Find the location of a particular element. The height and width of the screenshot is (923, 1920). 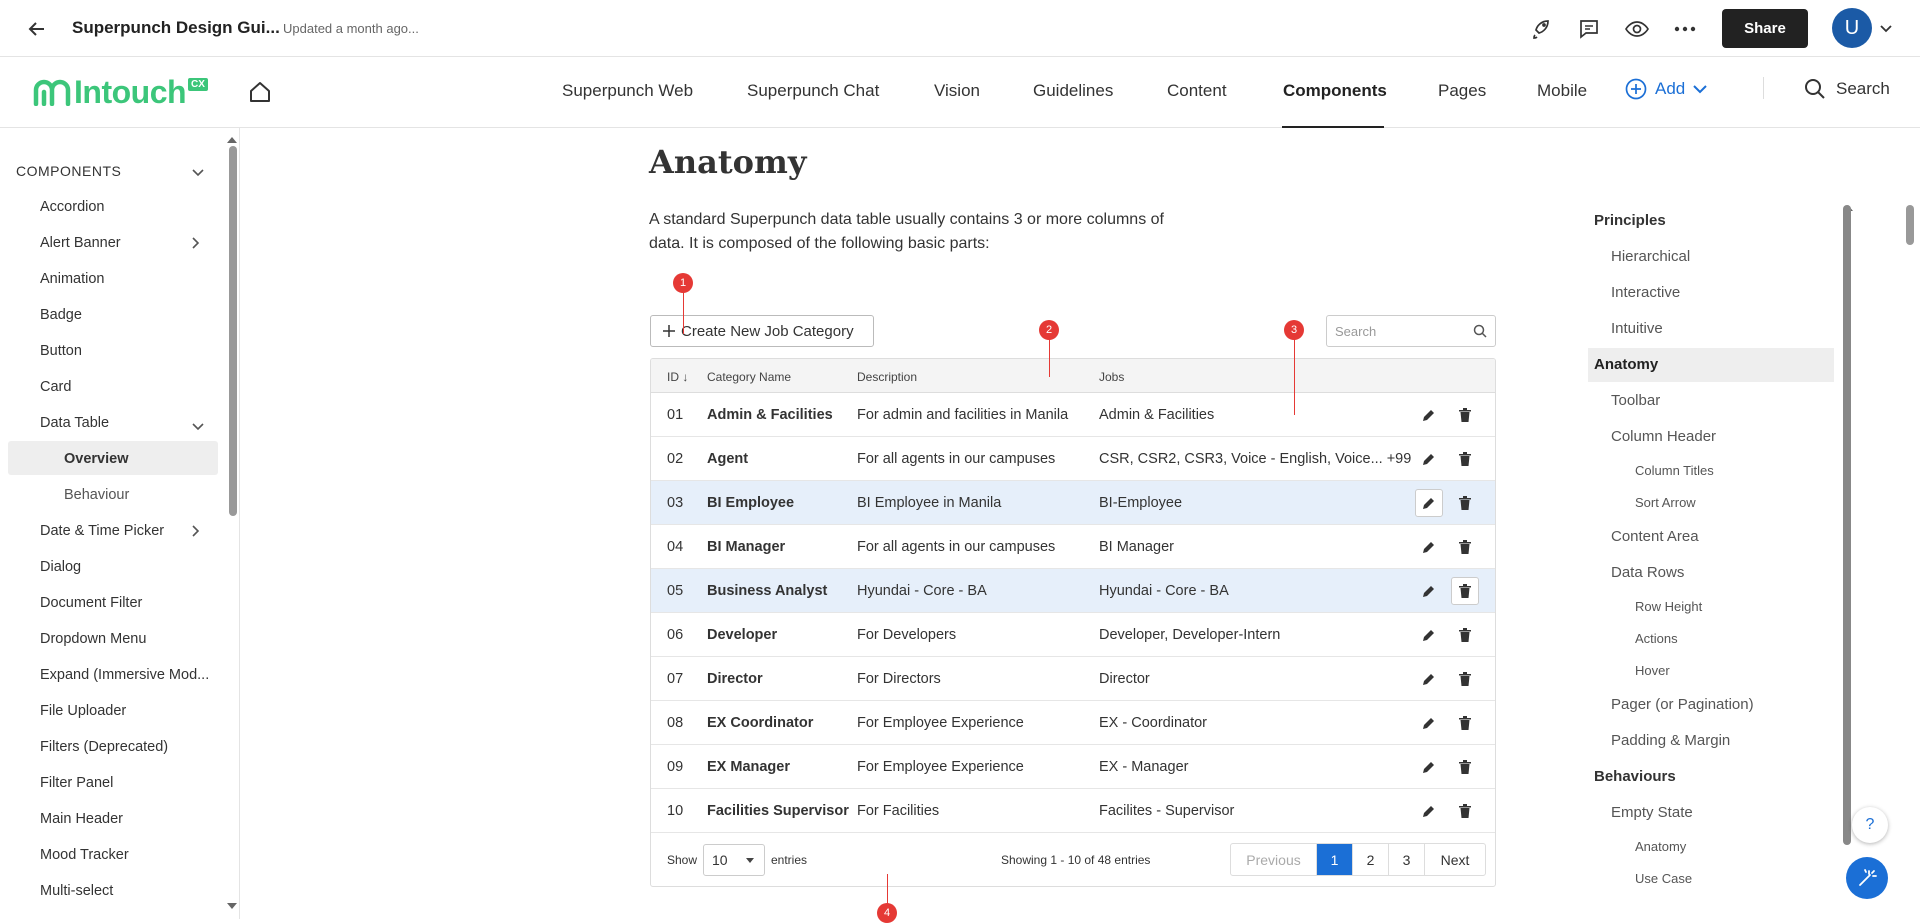

toc-item-padding-margin: Padding & Margin is located at coordinates (1670, 740).